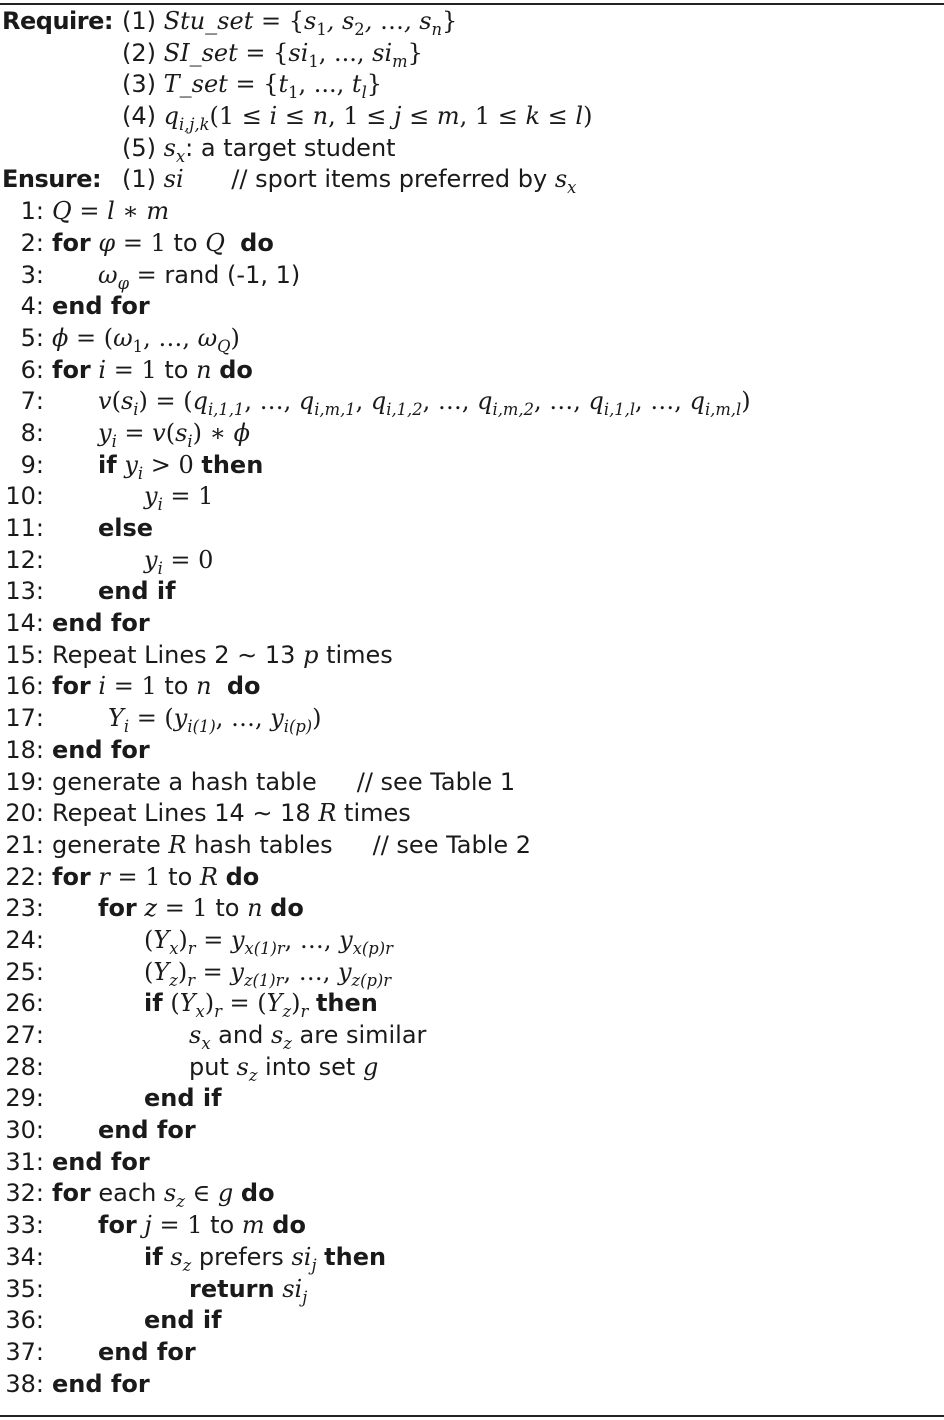 This screenshot has width=944, height=1420. What do you see at coordinates (472, 1131) in the screenshot?
I see `line-30: 30: end for` at bounding box center [472, 1131].